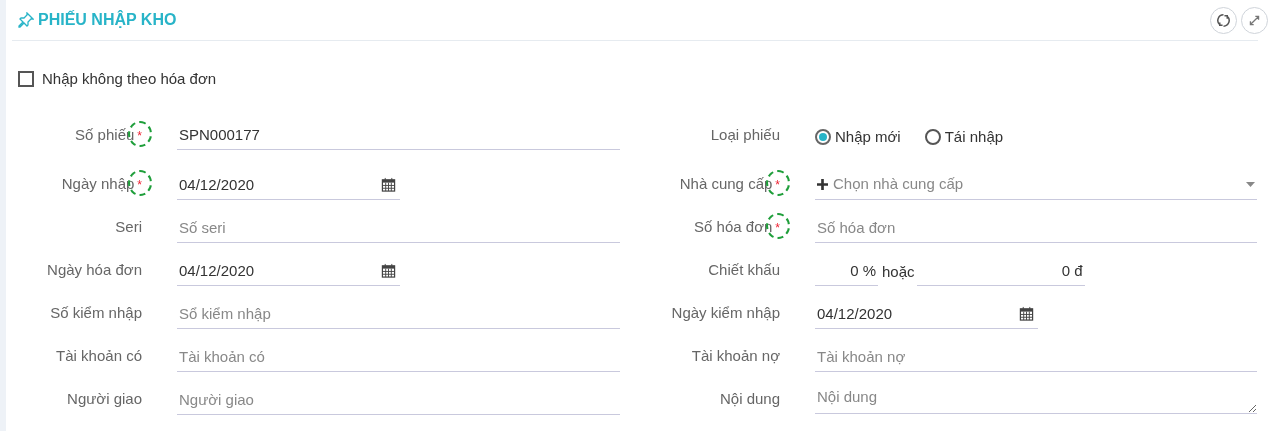 The width and height of the screenshot is (1280, 431). I want to click on field-label: Seri, so click(128, 227).